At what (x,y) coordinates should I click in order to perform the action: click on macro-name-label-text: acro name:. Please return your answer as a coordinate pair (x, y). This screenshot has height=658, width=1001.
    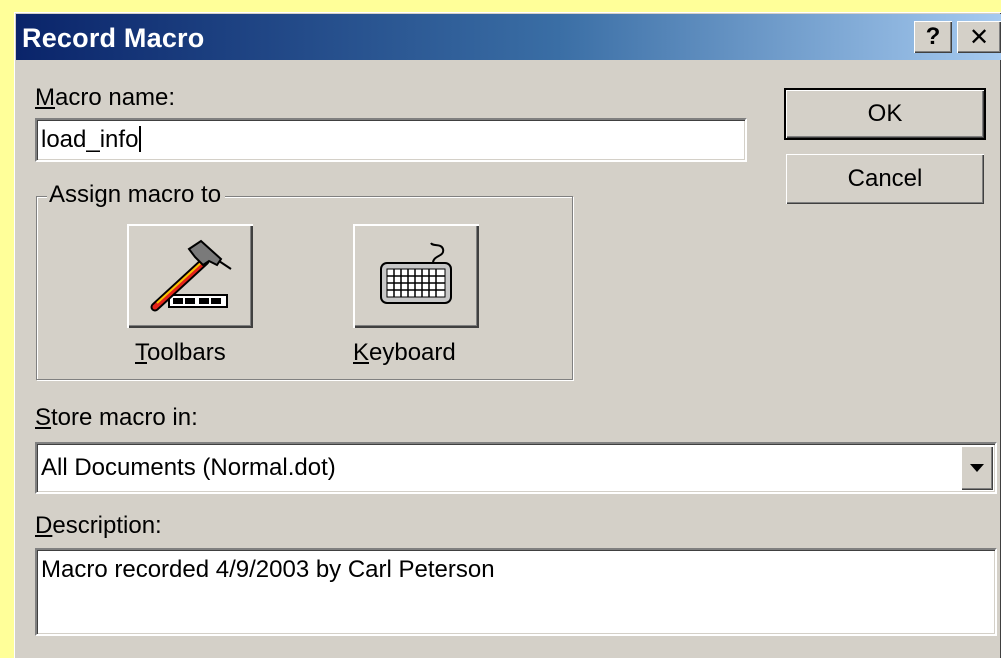
    Looking at the image, I should click on (115, 97).